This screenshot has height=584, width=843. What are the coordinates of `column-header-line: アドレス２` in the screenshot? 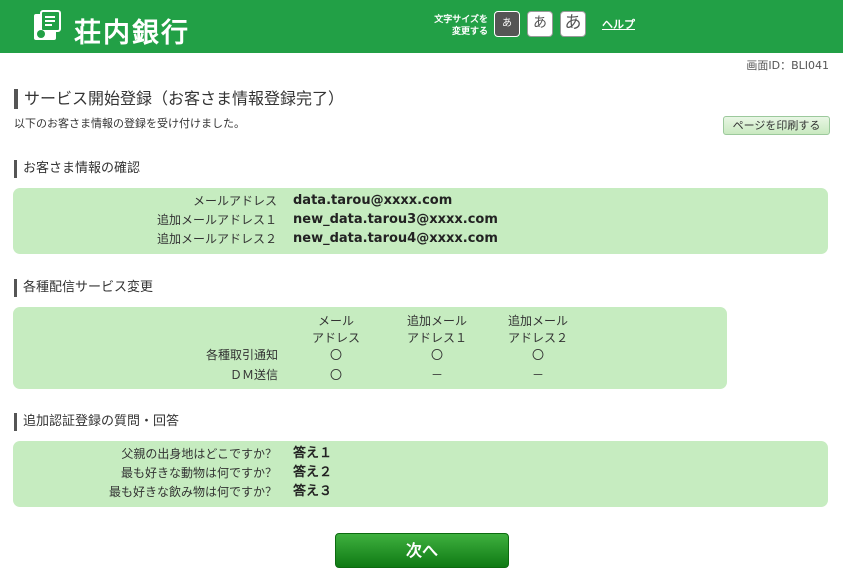 It's located at (537, 338).